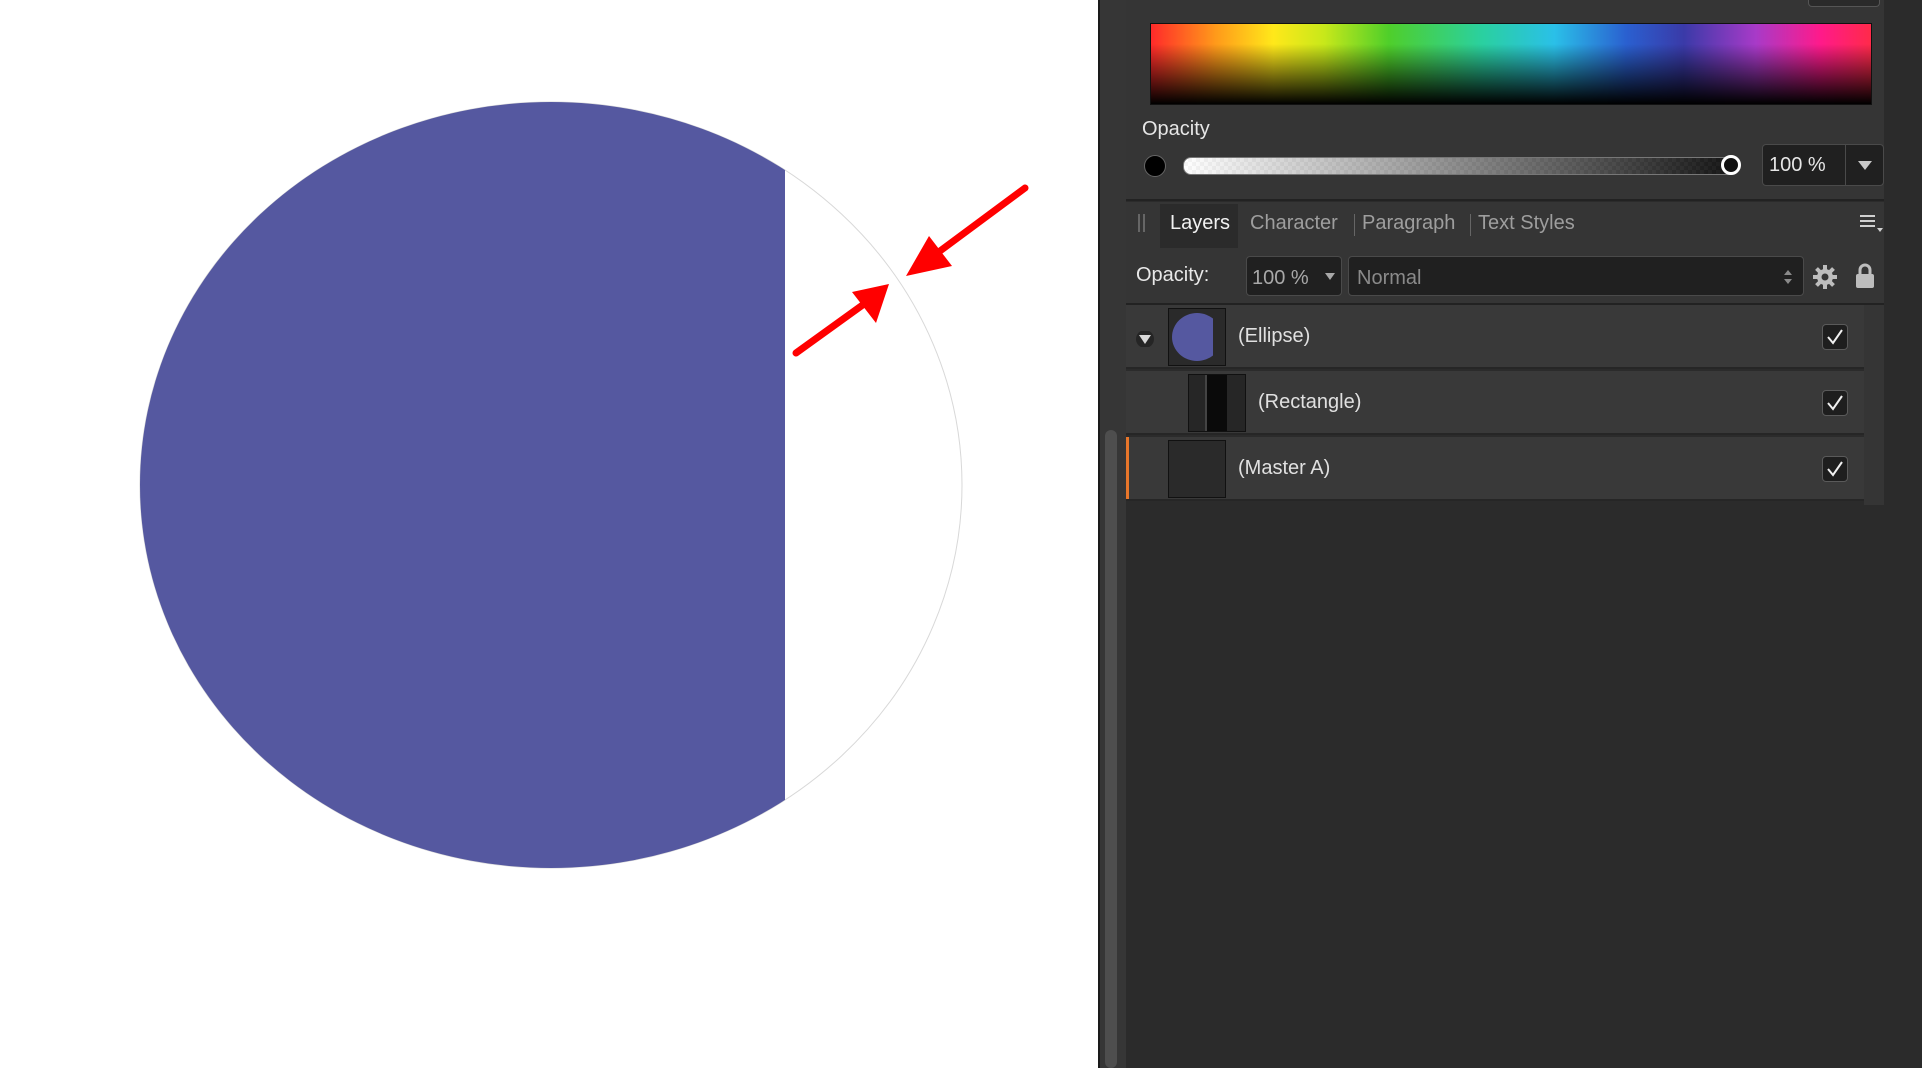  I want to click on color-opacity-value: 100 %, so click(1797, 165).